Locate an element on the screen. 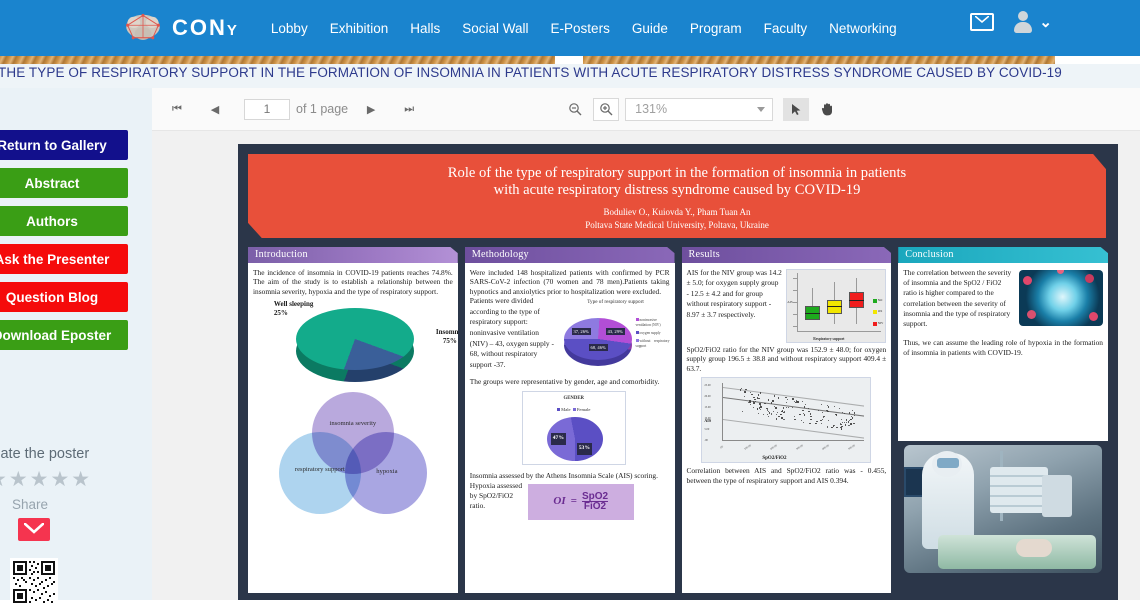  rating-stars: ★★★★★ is located at coordinates (46, 479).